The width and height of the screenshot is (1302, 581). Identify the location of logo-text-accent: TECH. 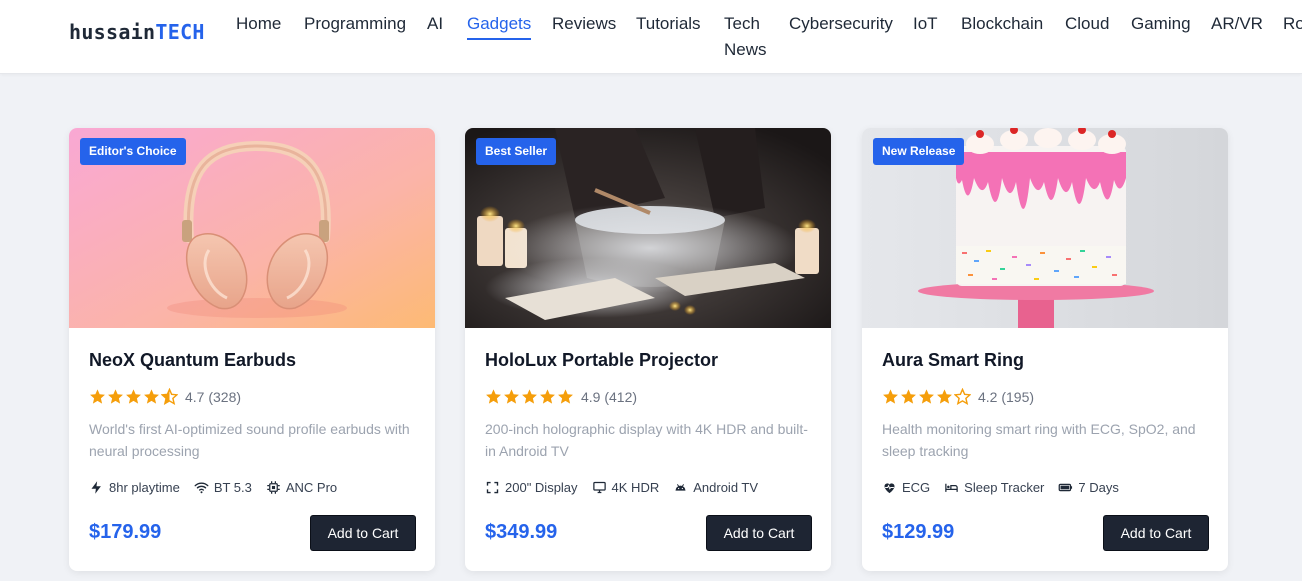
(180, 32).